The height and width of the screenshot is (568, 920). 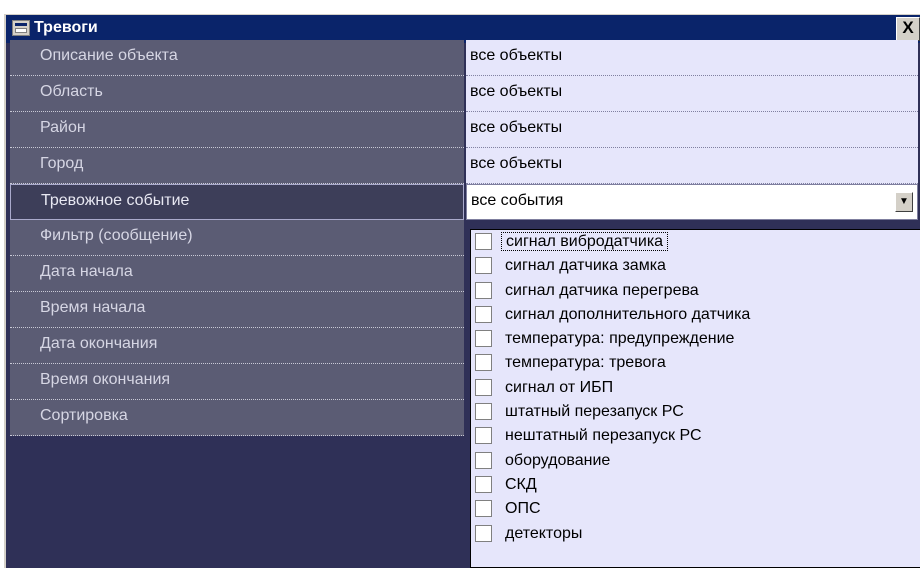 What do you see at coordinates (692, 166) in the screenshot?
I see `filter-value-city: все объекты` at bounding box center [692, 166].